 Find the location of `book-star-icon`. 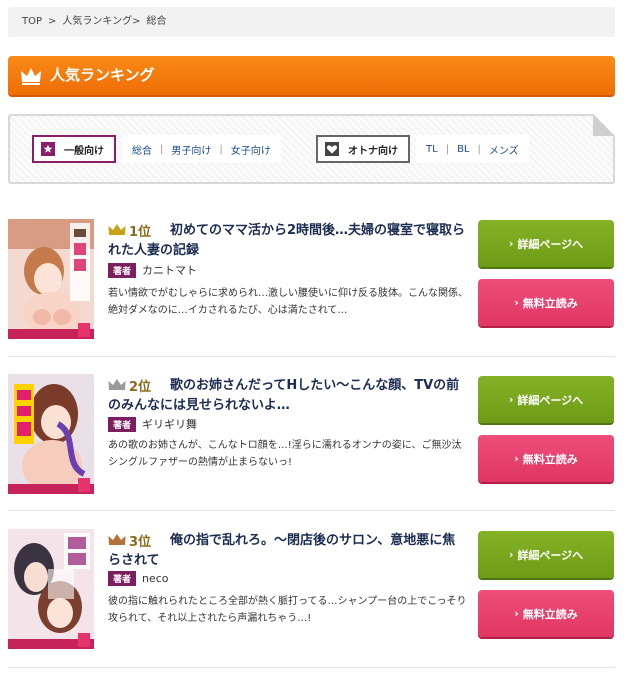

book-star-icon is located at coordinates (48, 149).